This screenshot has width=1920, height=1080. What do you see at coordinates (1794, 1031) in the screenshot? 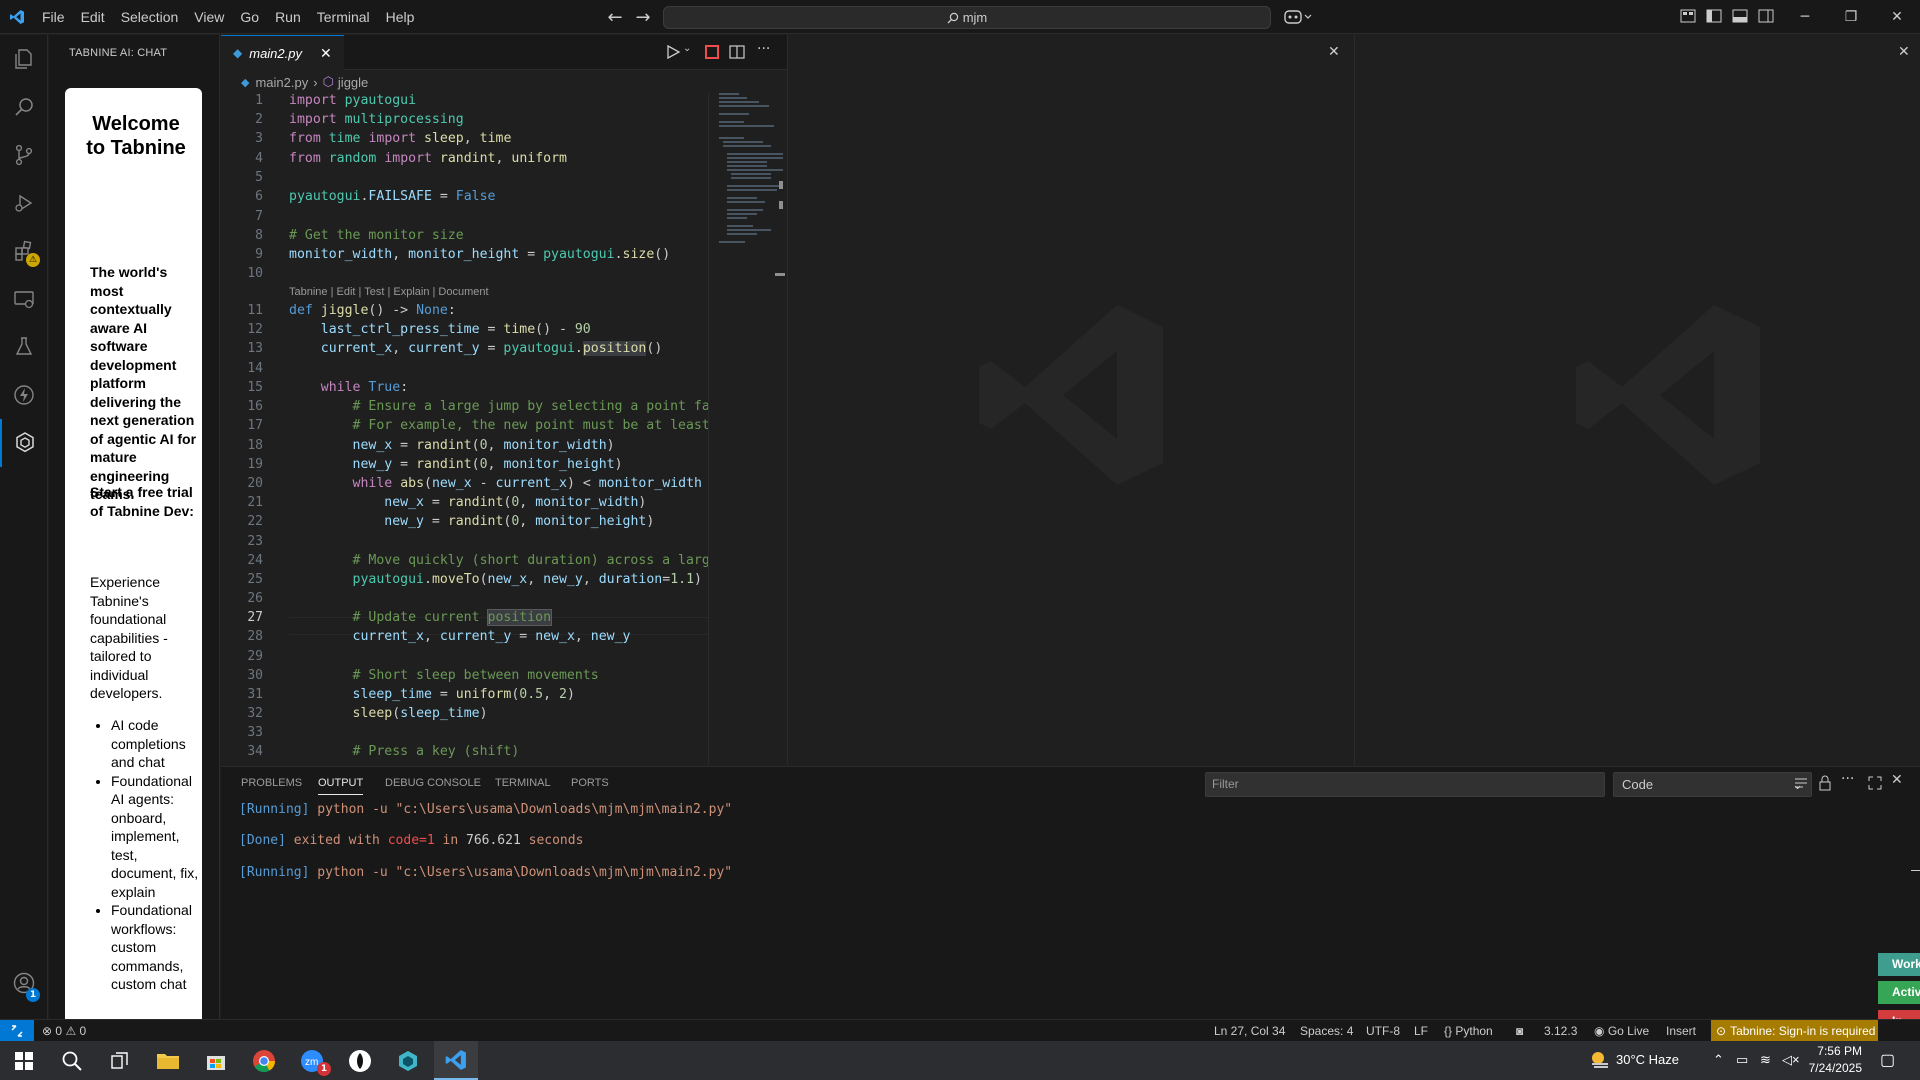
I see `tabnine-status: ⊙ Tabnine: Sign-in is required` at bounding box center [1794, 1031].